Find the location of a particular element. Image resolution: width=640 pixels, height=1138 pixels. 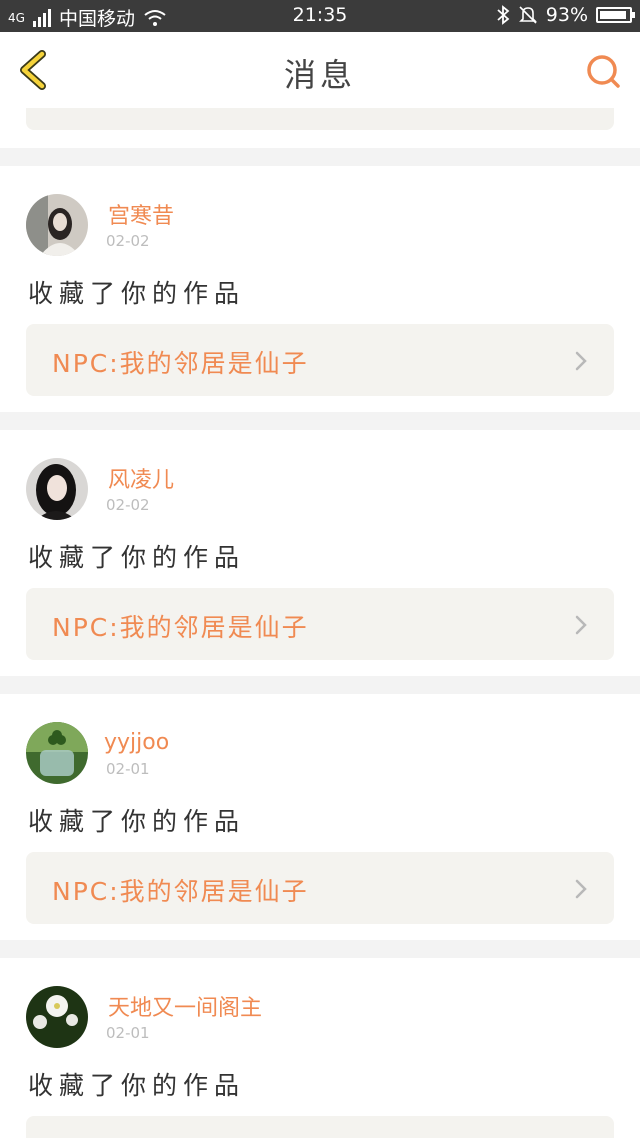

bluetooth-icon is located at coordinates (503, 15).